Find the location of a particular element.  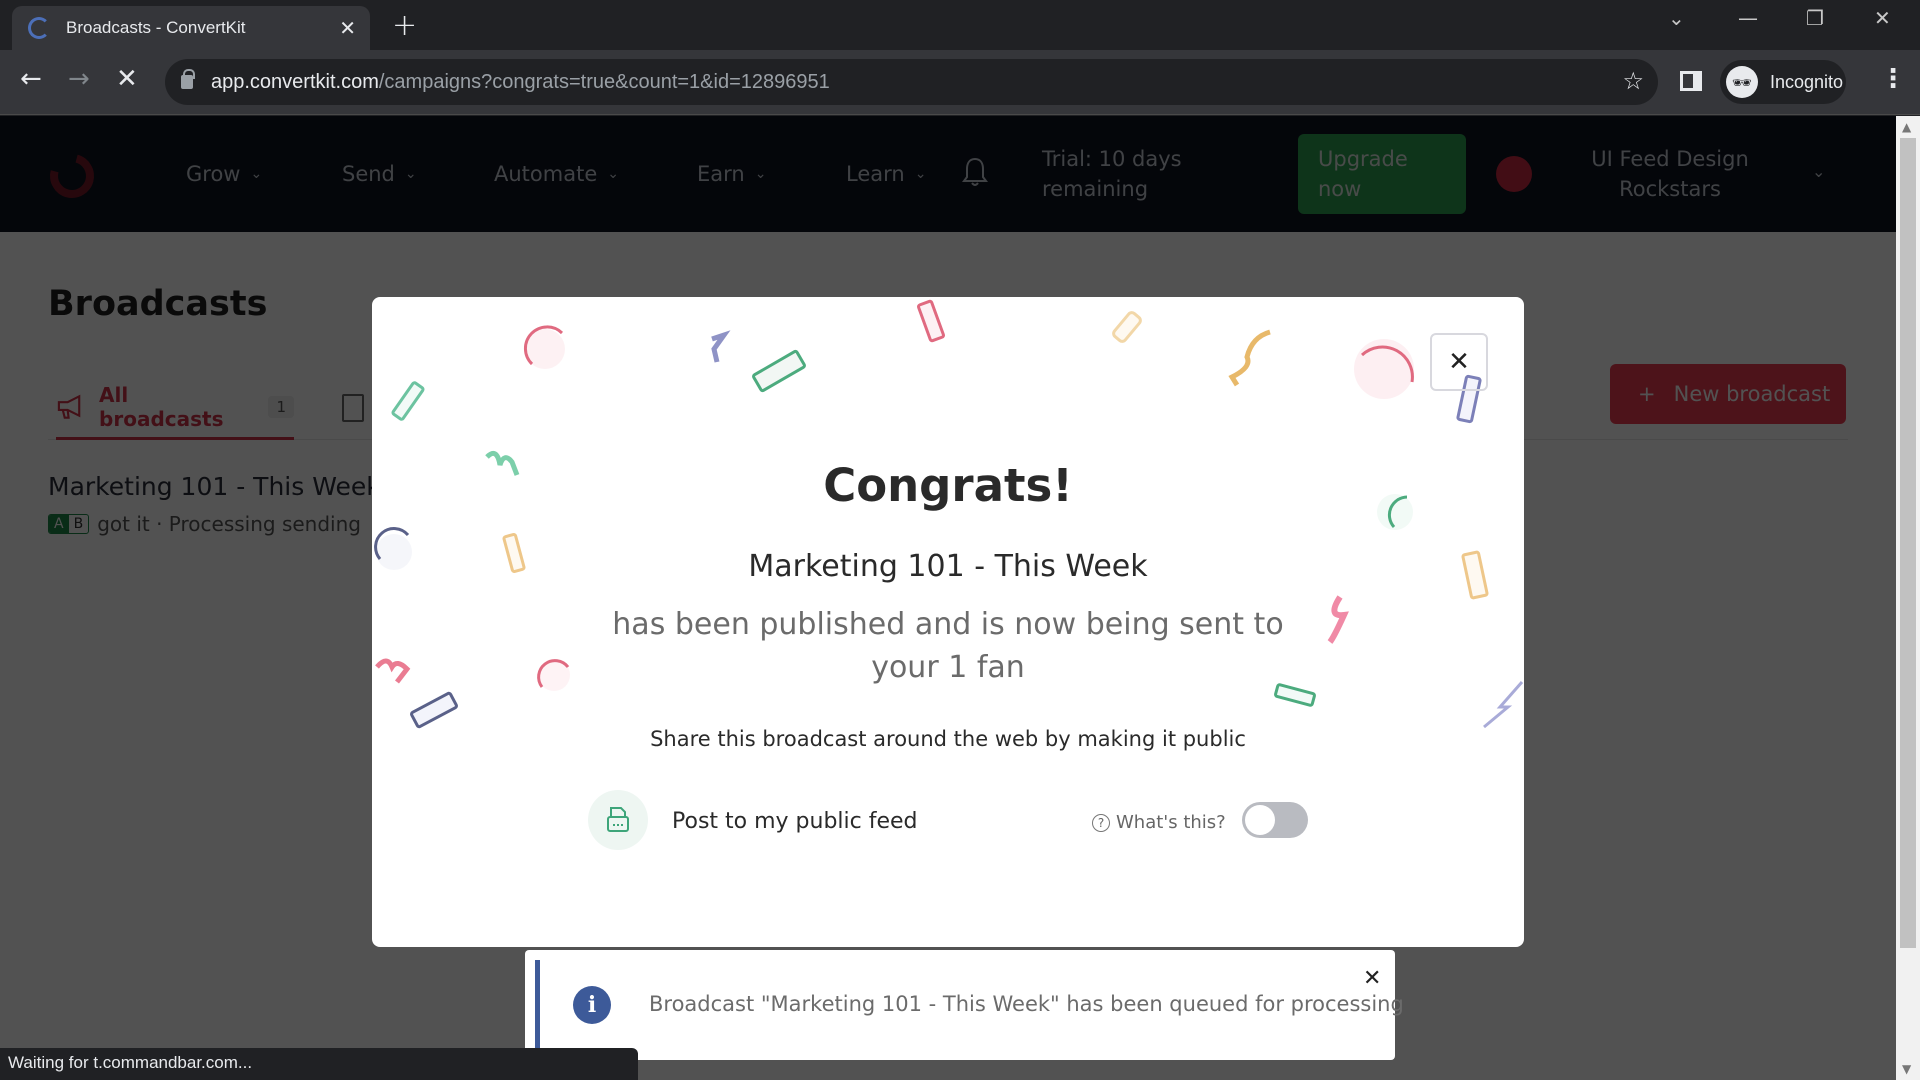

modal-close-button: ✕ is located at coordinates (1459, 362).